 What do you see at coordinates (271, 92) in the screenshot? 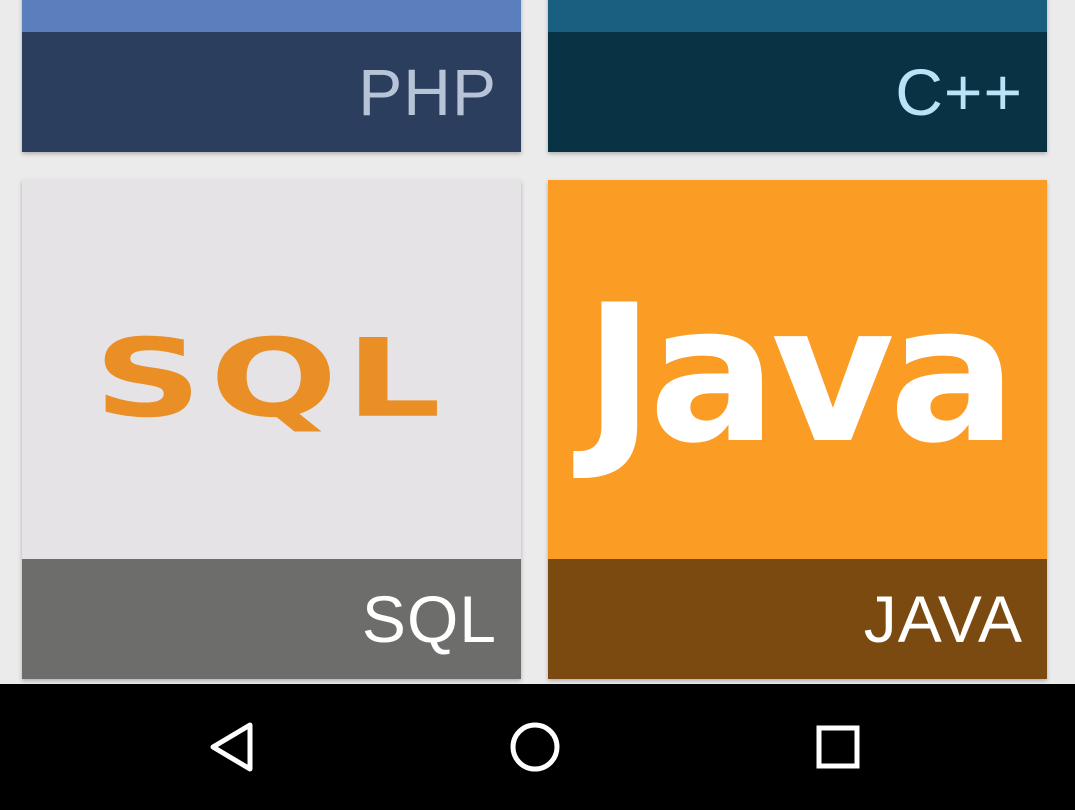
I see `php-caption: PHP` at bounding box center [271, 92].